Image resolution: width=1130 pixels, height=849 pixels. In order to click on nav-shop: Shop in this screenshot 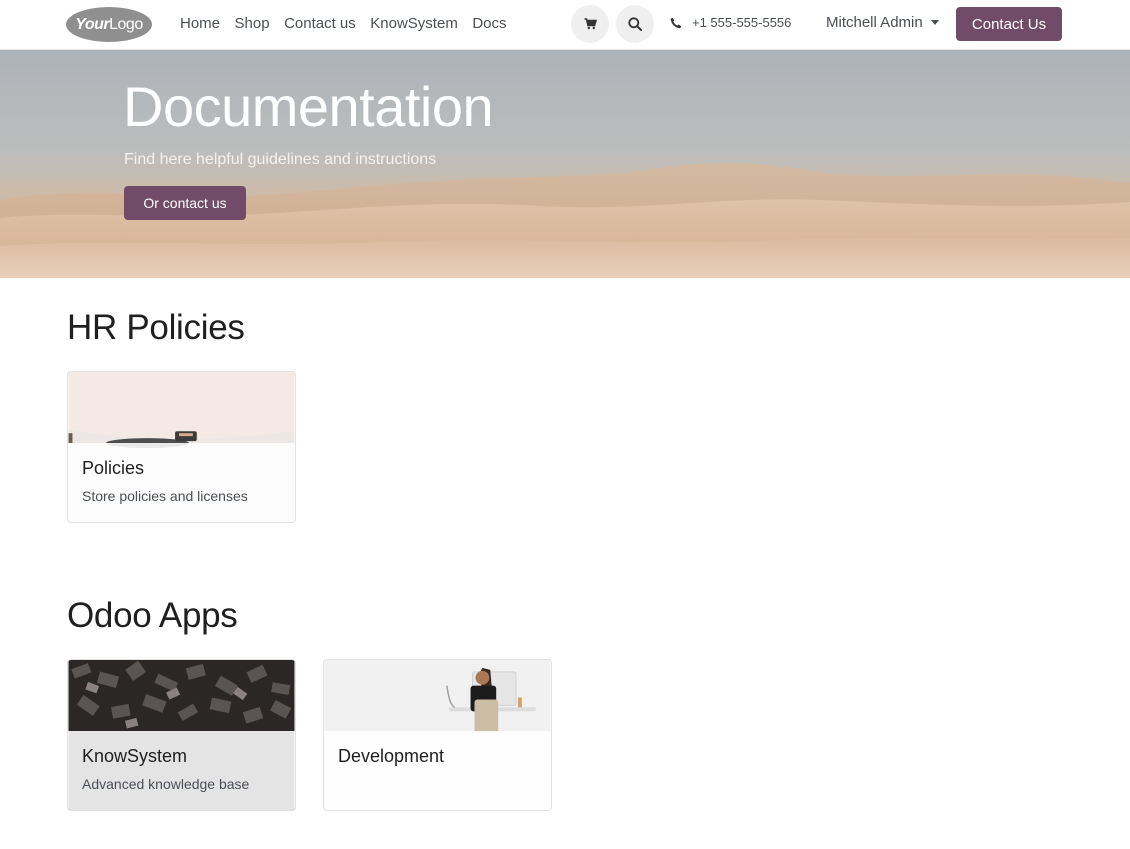, I will do `click(252, 24)`.